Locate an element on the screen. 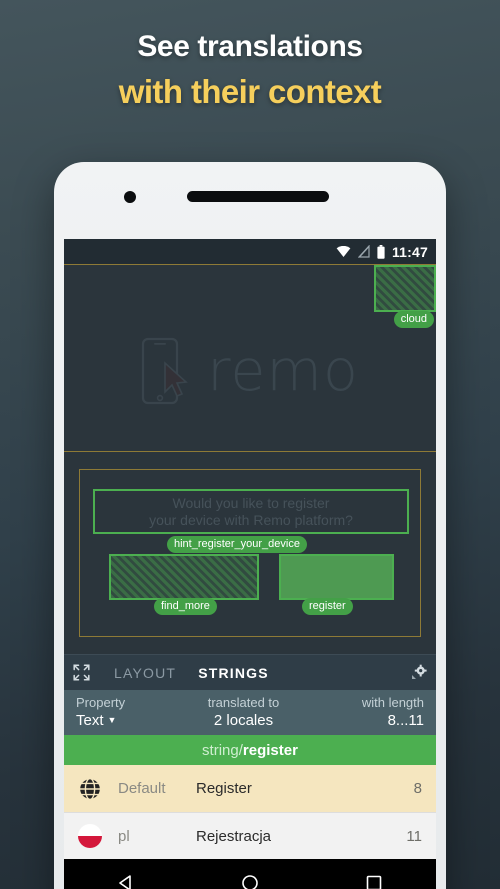 The width and height of the screenshot is (500, 889). header-length-label: with length is located at coordinates (392, 702).